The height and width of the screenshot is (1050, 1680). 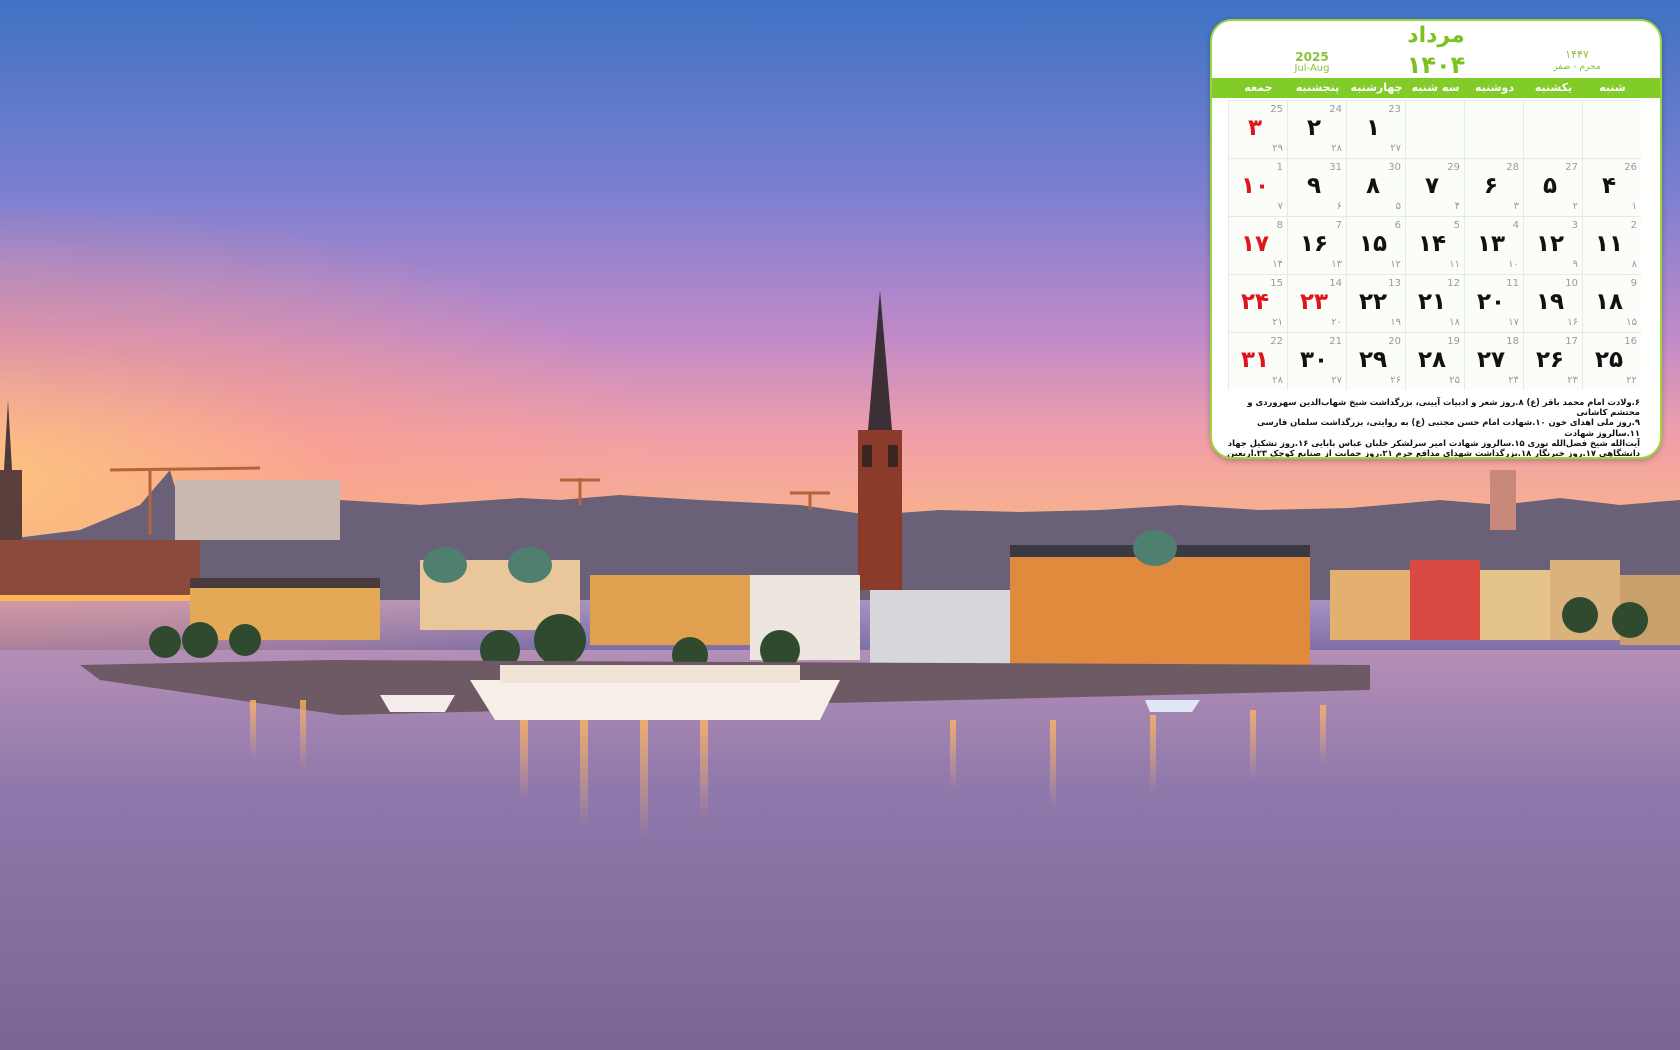 What do you see at coordinates (1395, 322) in the screenshot?
I see `hijri-day: ۱۹` at bounding box center [1395, 322].